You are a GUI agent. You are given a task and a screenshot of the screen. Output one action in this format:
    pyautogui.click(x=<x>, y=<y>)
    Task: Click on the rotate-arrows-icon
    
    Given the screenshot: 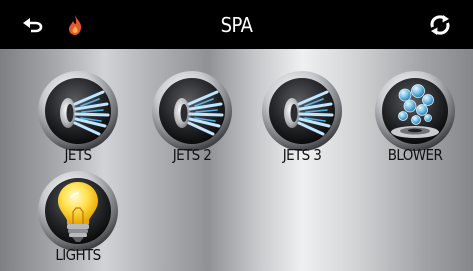 What is the action you would take?
    pyautogui.click(x=440, y=24)
    